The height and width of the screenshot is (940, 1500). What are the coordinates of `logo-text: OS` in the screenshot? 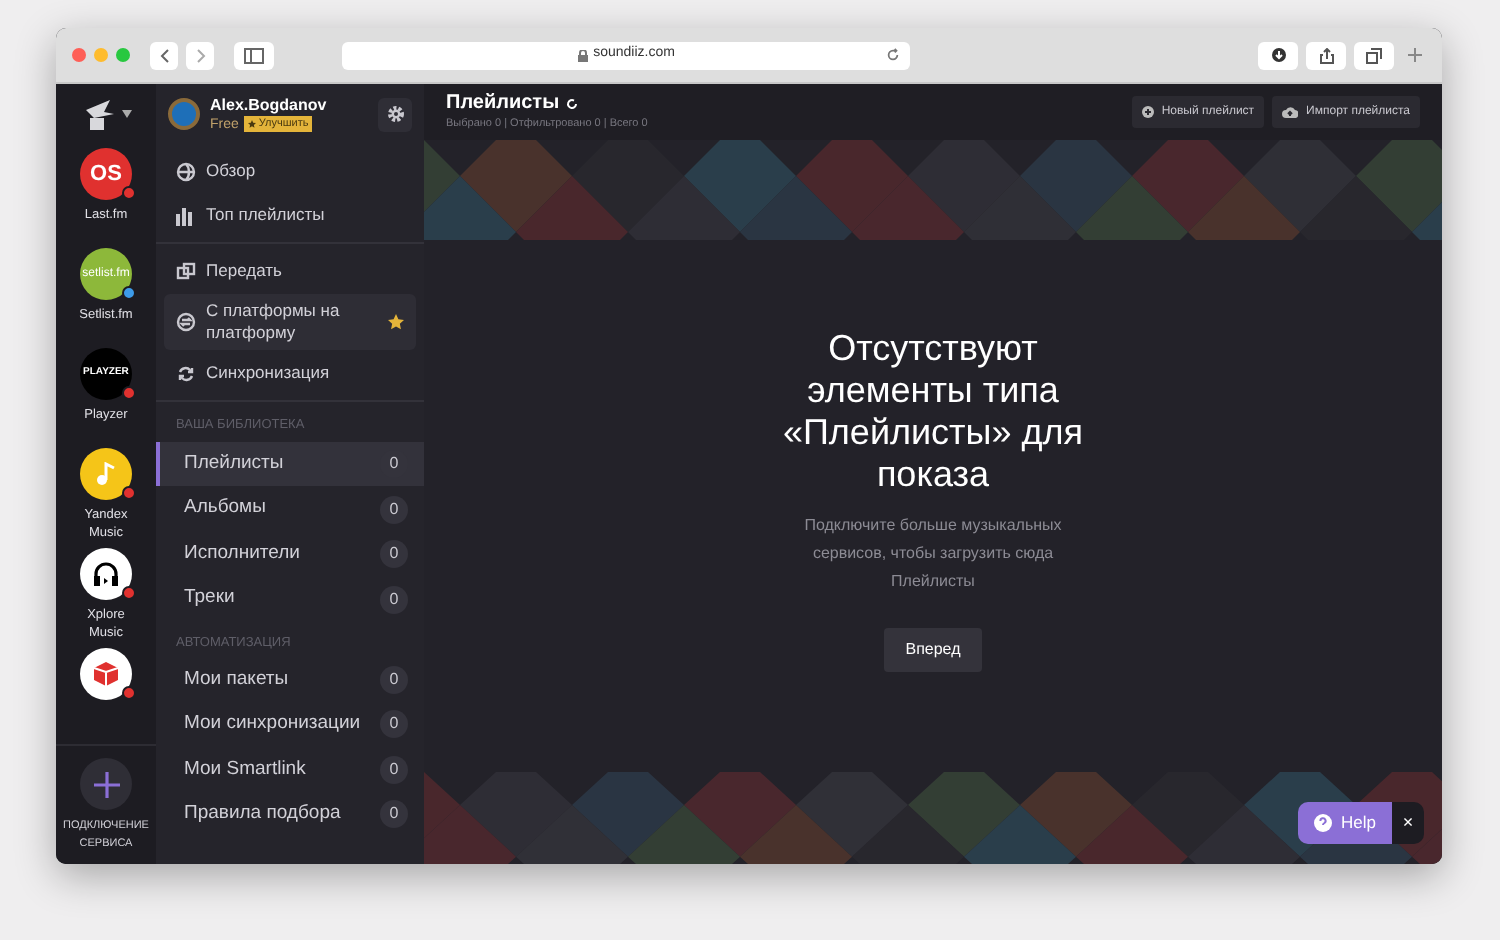 It's located at (106, 174).